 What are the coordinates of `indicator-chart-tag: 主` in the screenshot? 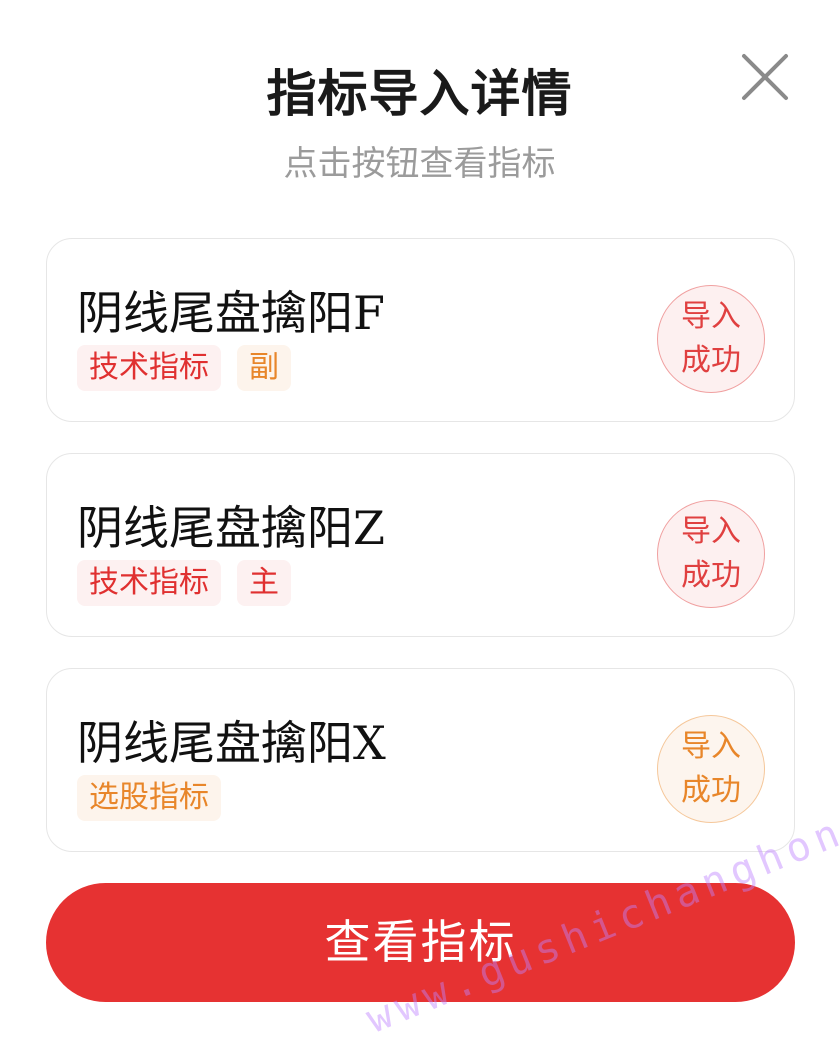 It's located at (264, 583).